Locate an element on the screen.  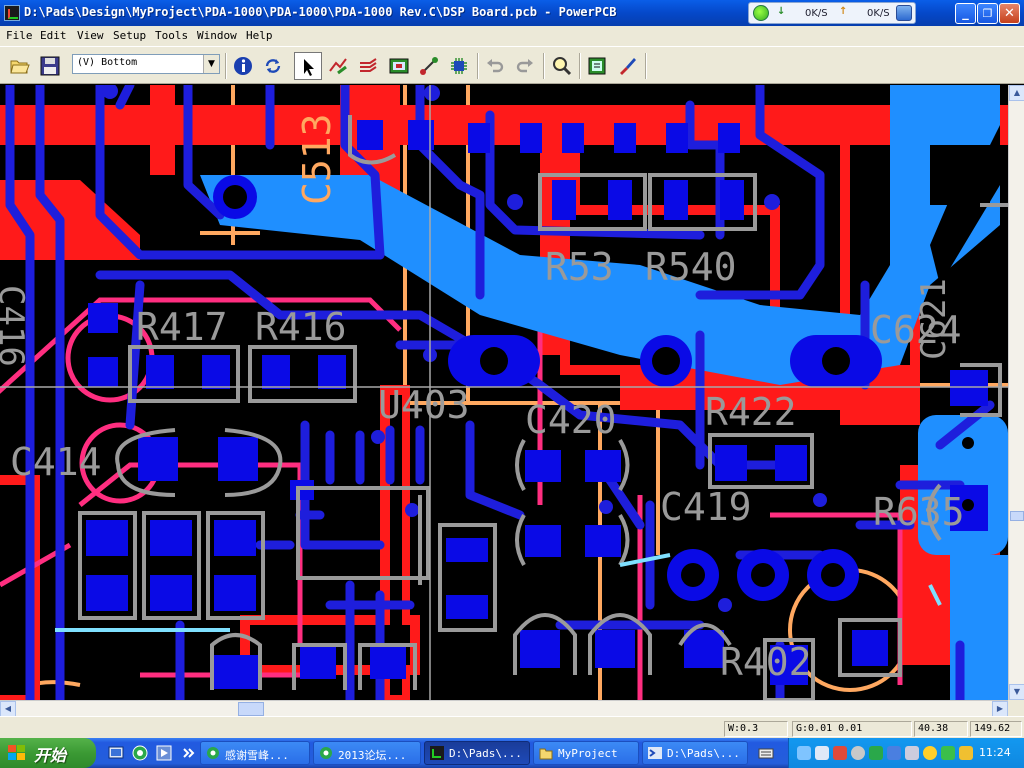
magnifier-icon is located at coordinates (562, 66).